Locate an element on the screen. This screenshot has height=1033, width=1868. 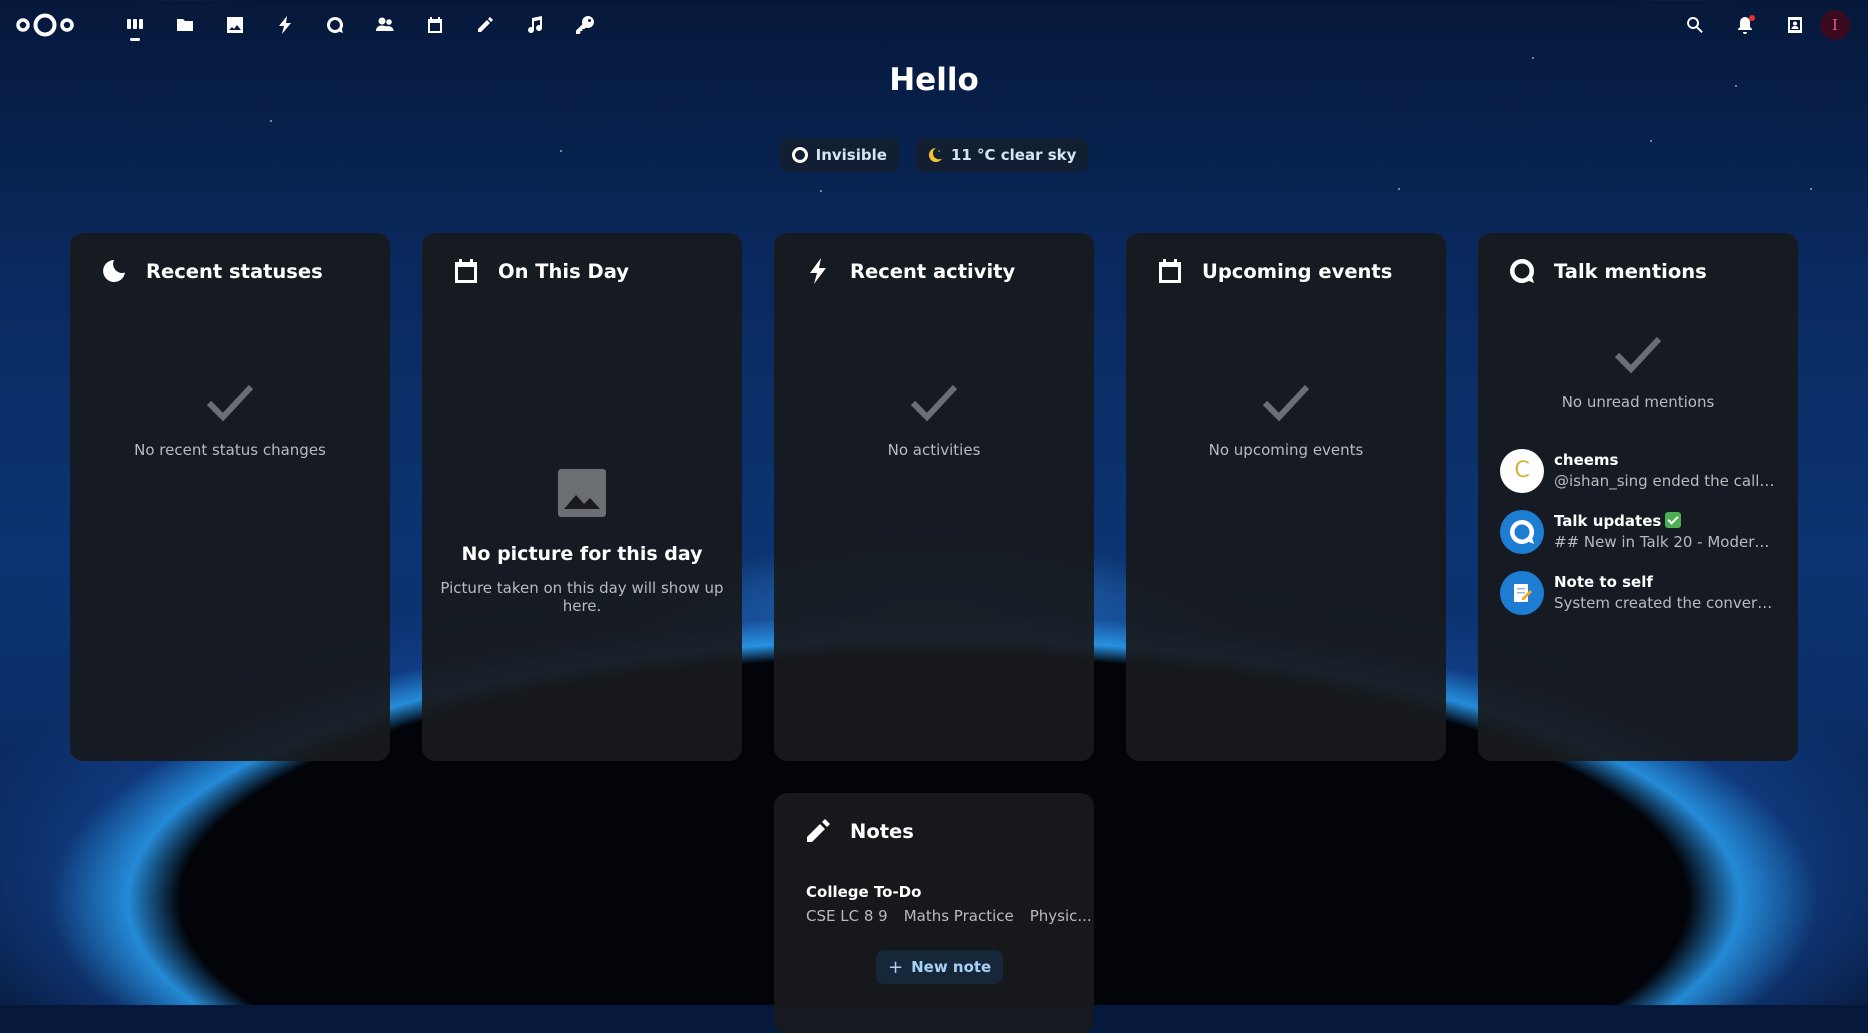
unified-search-button is located at coordinates (1695, 25).